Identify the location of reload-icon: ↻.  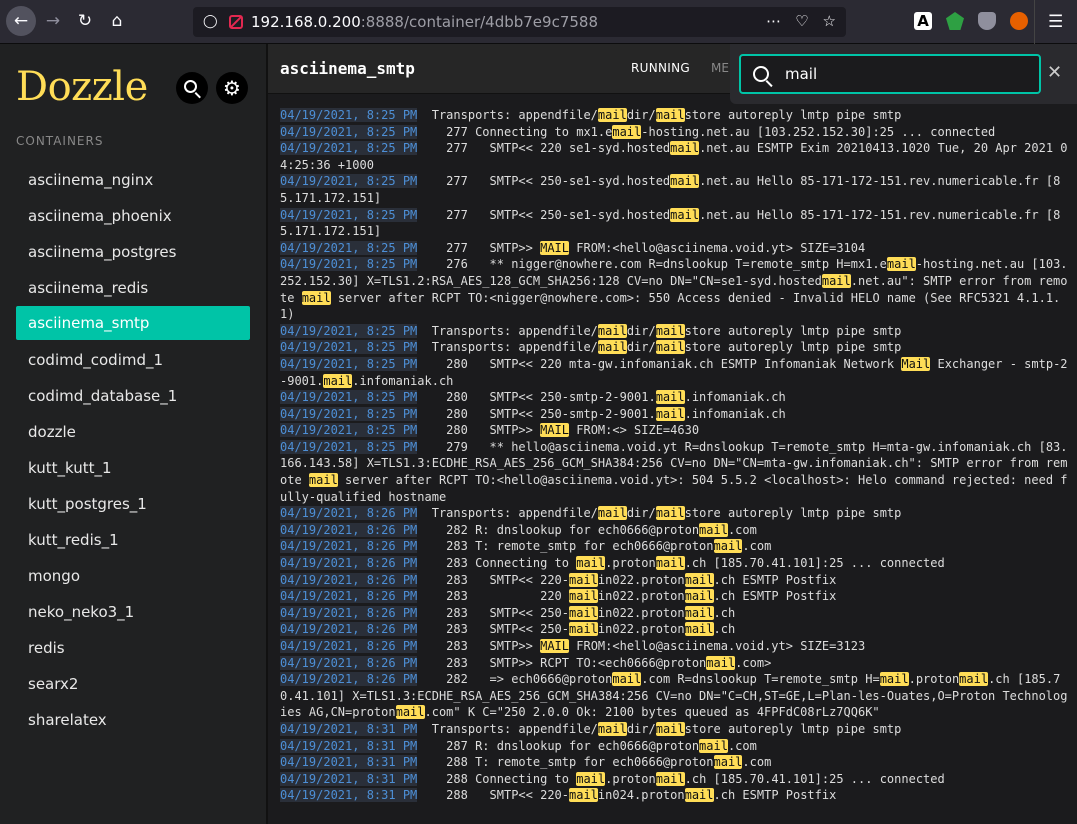
(85, 21).